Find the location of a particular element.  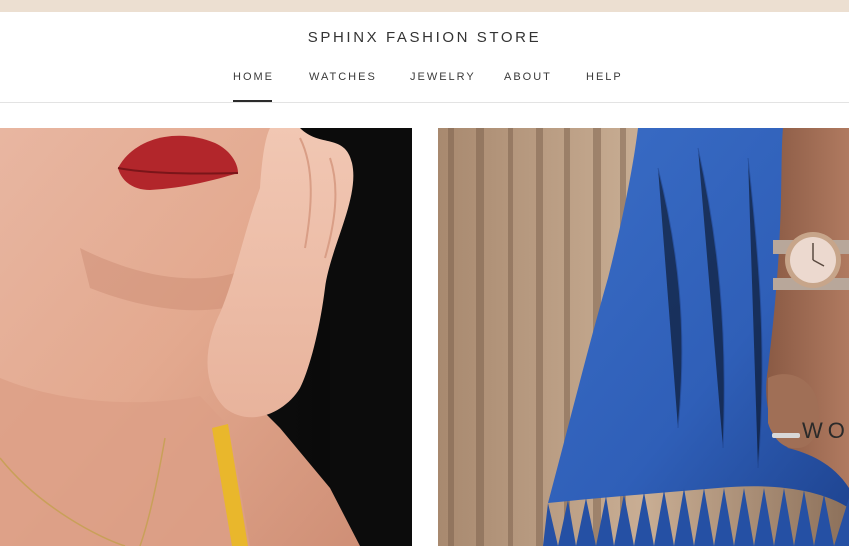

nav-item-home: HOME is located at coordinates (253, 87).